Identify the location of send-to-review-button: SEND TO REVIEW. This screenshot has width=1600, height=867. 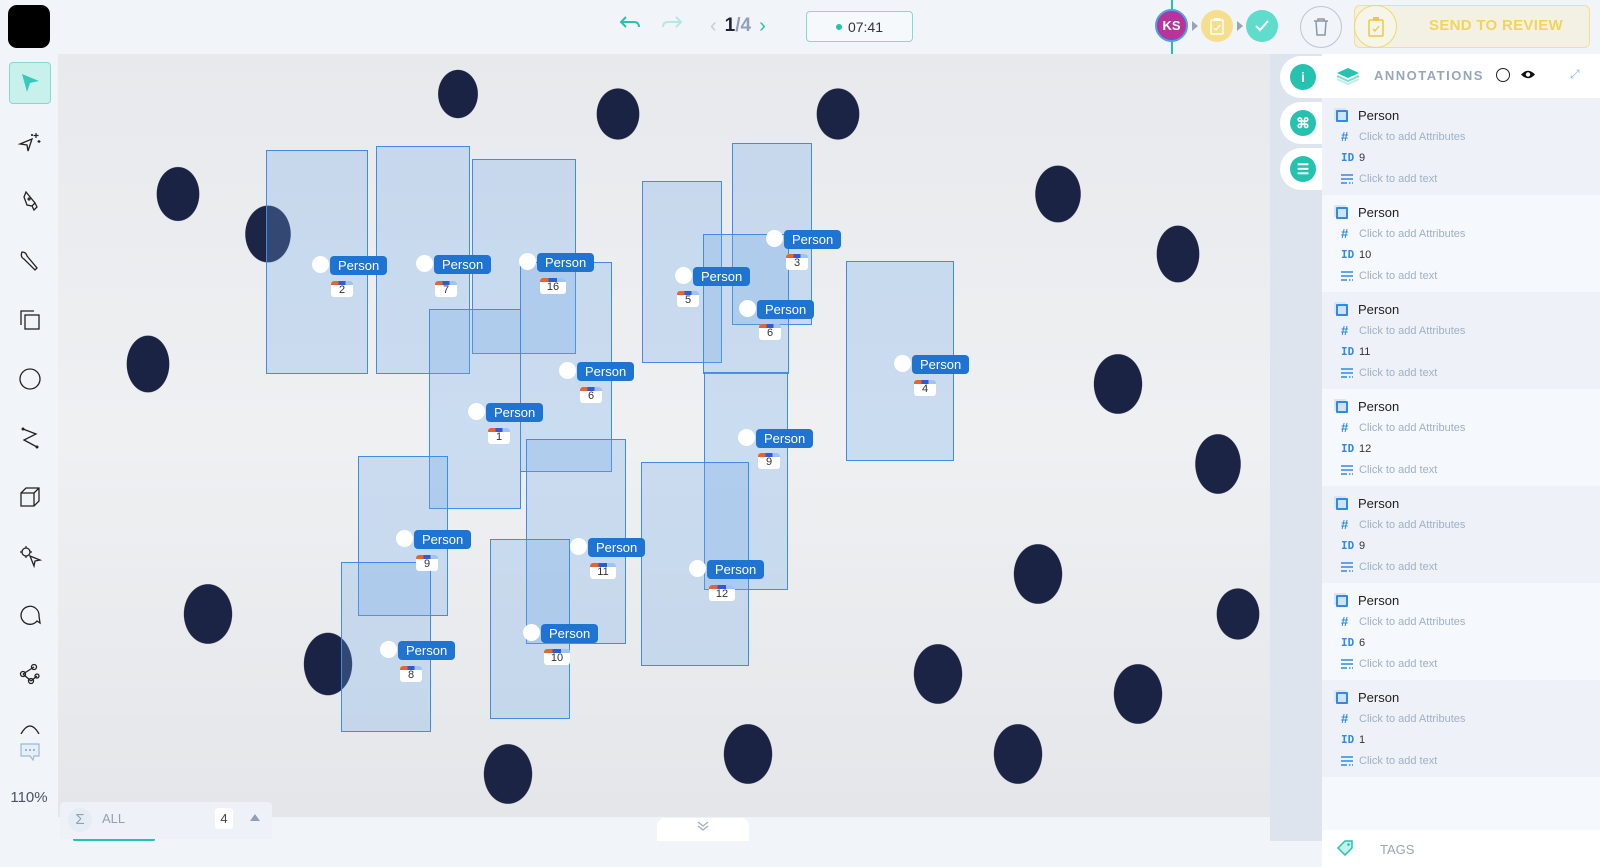
(1472, 26).